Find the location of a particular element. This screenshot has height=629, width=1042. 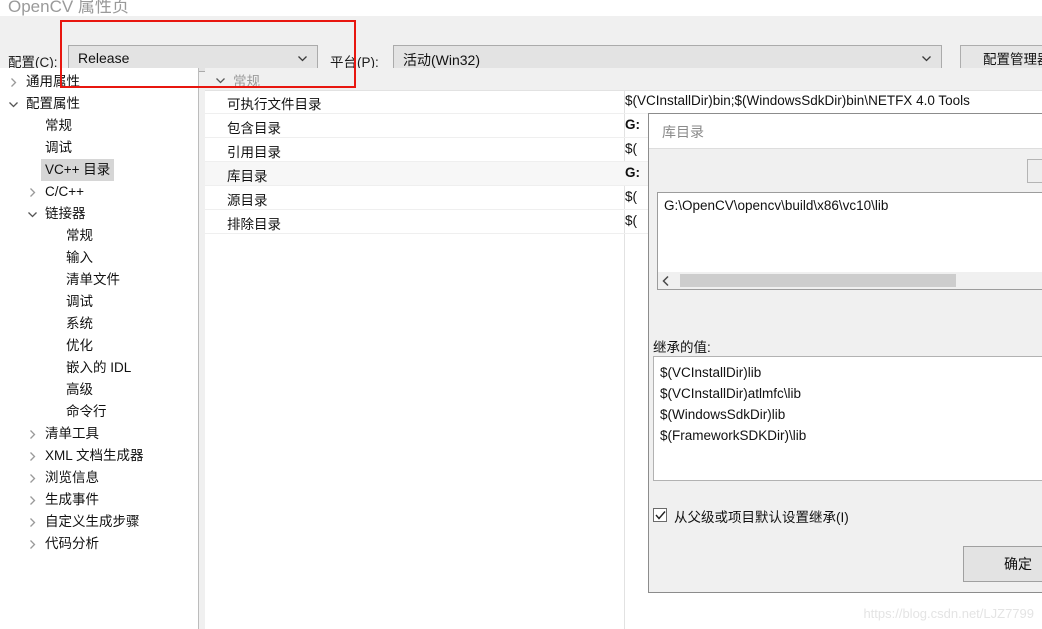

tree-item-label: 代码分析 is located at coordinates (72, 543).